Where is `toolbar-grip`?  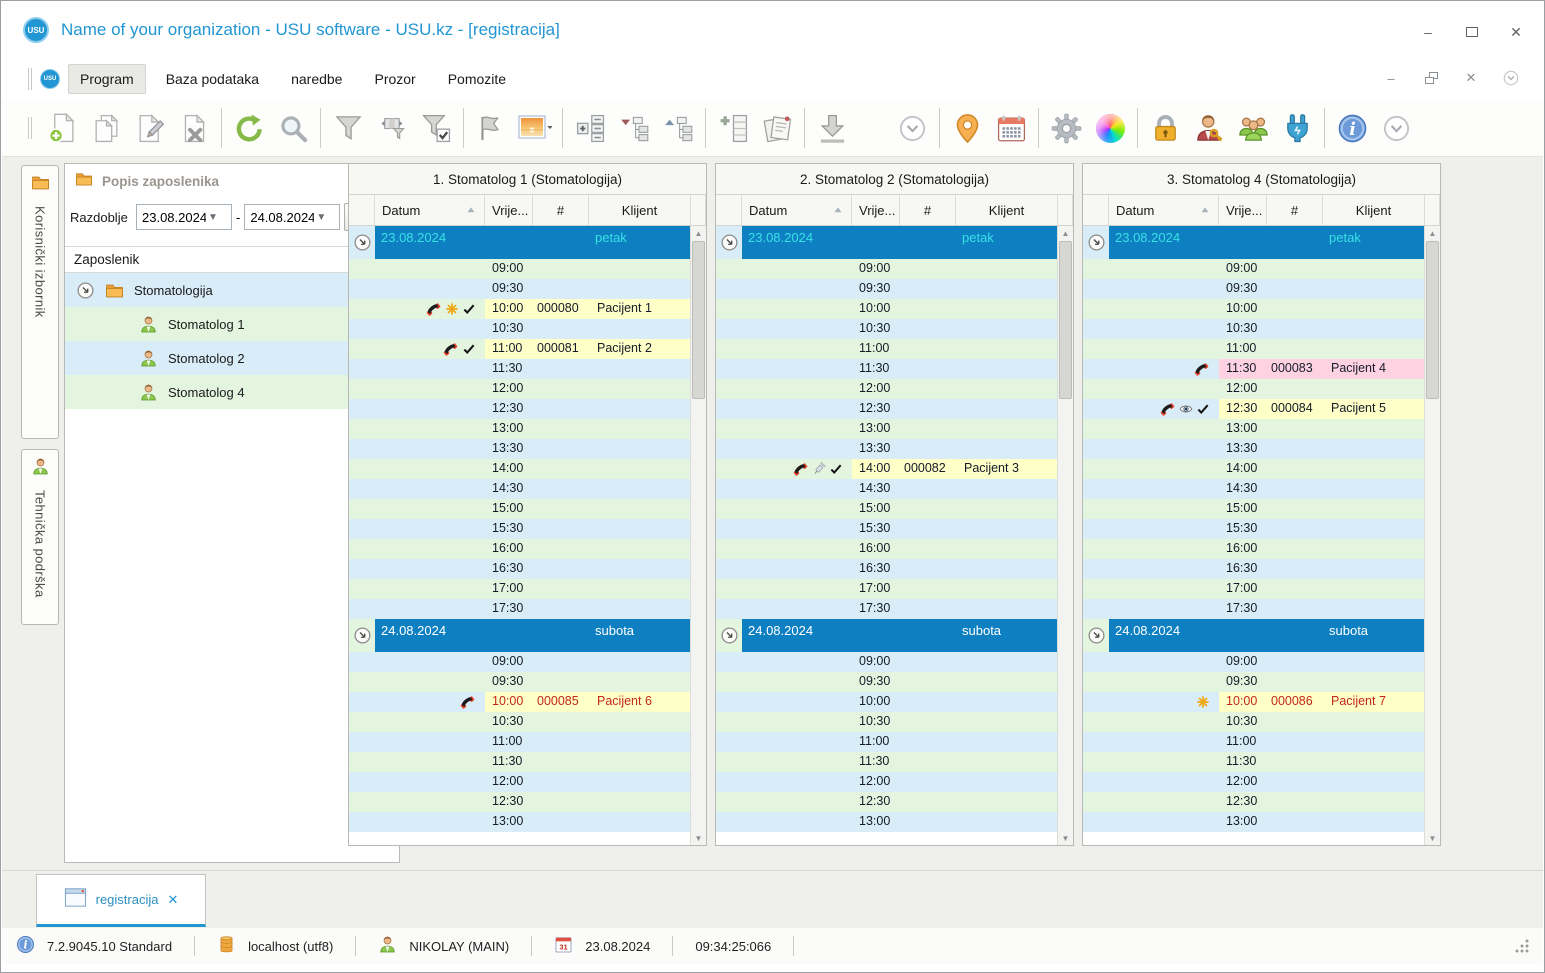
toolbar-grip is located at coordinates (30, 128).